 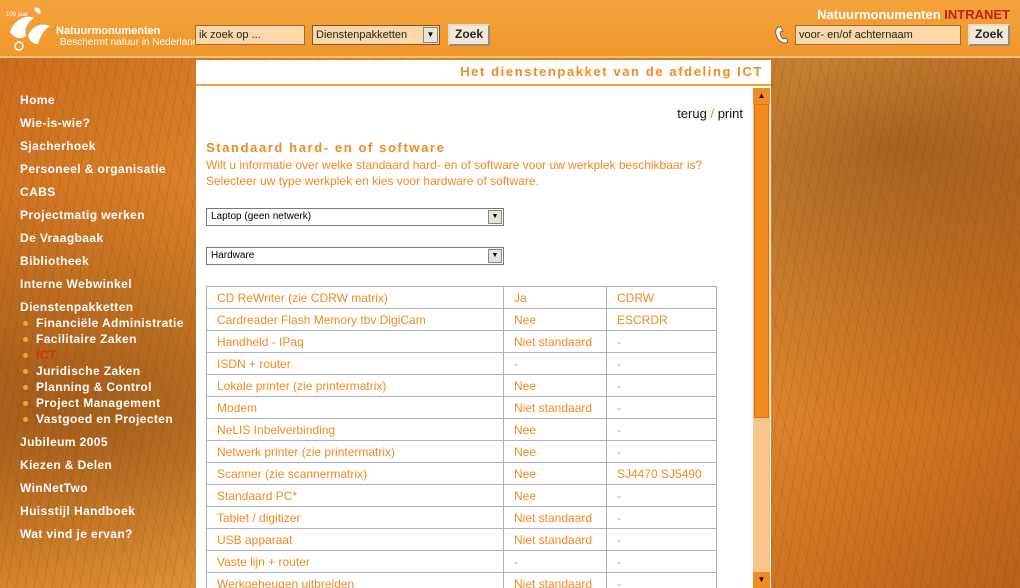 I want to click on sidebar-subitem-label: Vastgoed en Projecten, so click(x=105, y=419).